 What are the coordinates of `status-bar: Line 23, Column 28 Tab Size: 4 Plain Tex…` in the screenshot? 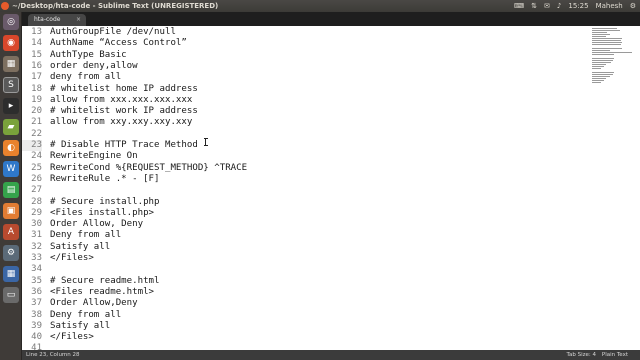 It's located at (331, 355).